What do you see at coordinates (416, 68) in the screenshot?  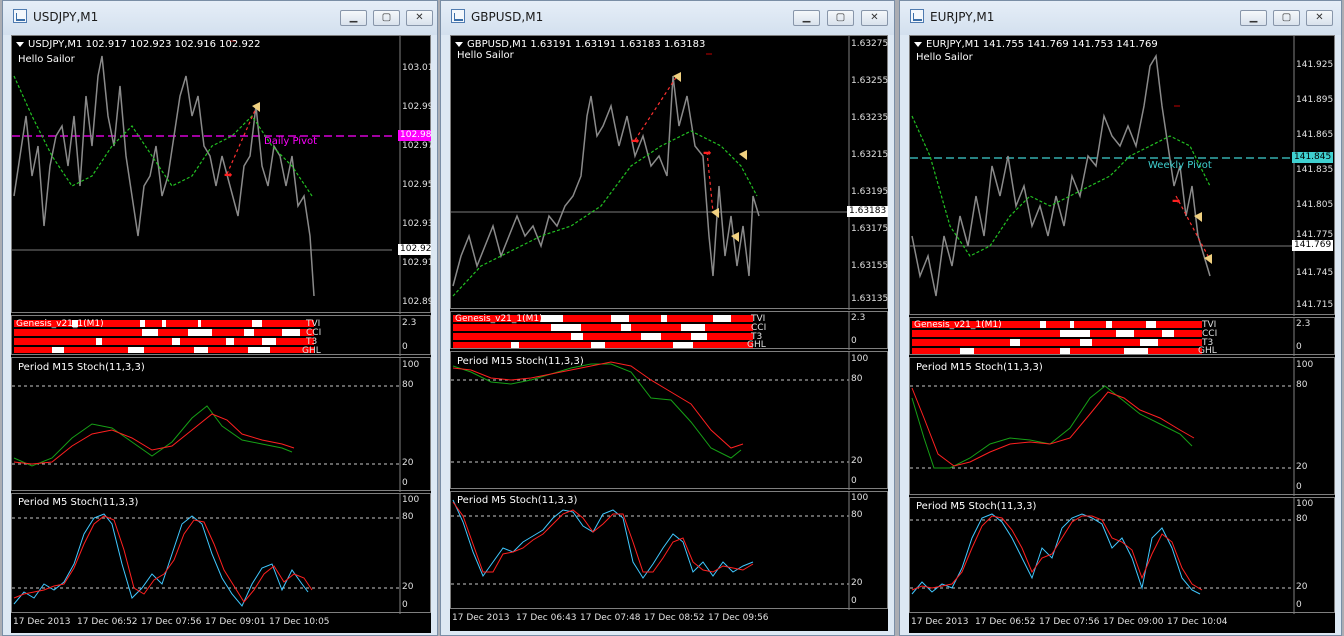 I see `price-scale-label: 103.015` at bounding box center [416, 68].